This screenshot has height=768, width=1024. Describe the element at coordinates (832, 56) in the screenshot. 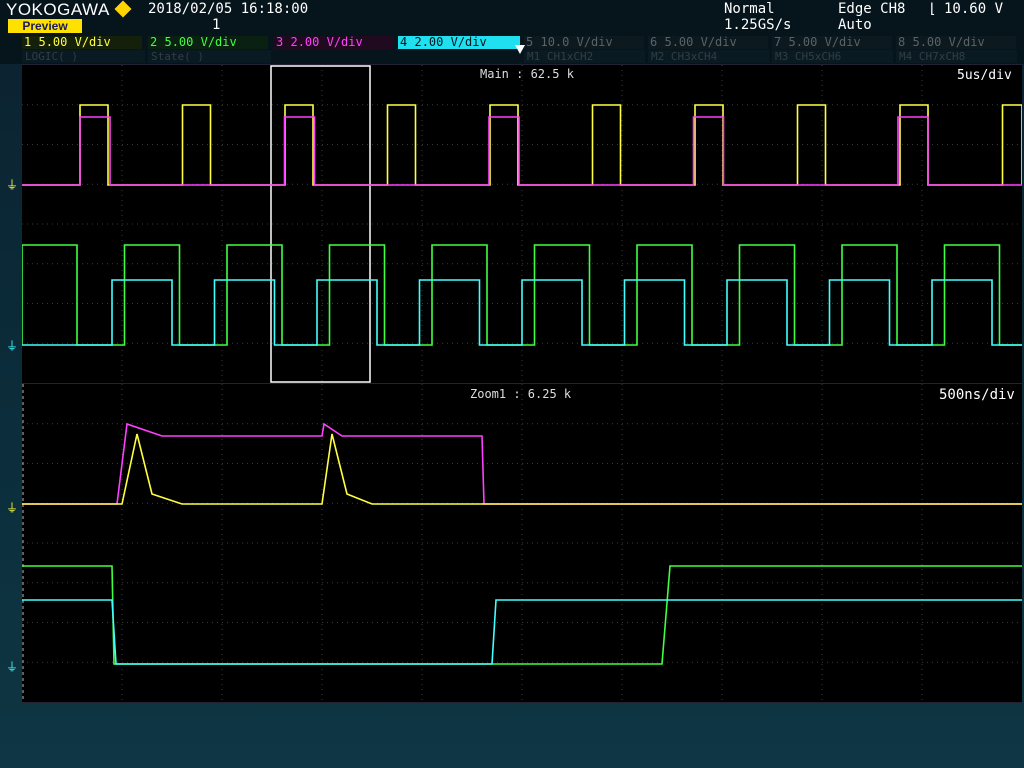

I see `math-3-setting: M3 CH5xCH6` at that location.